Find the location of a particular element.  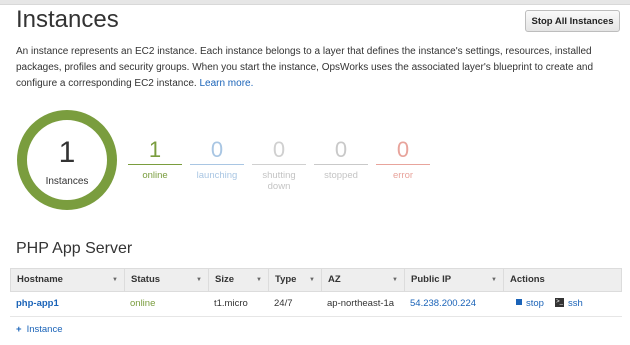

stat-error: 0 error is located at coordinates (403, 158).